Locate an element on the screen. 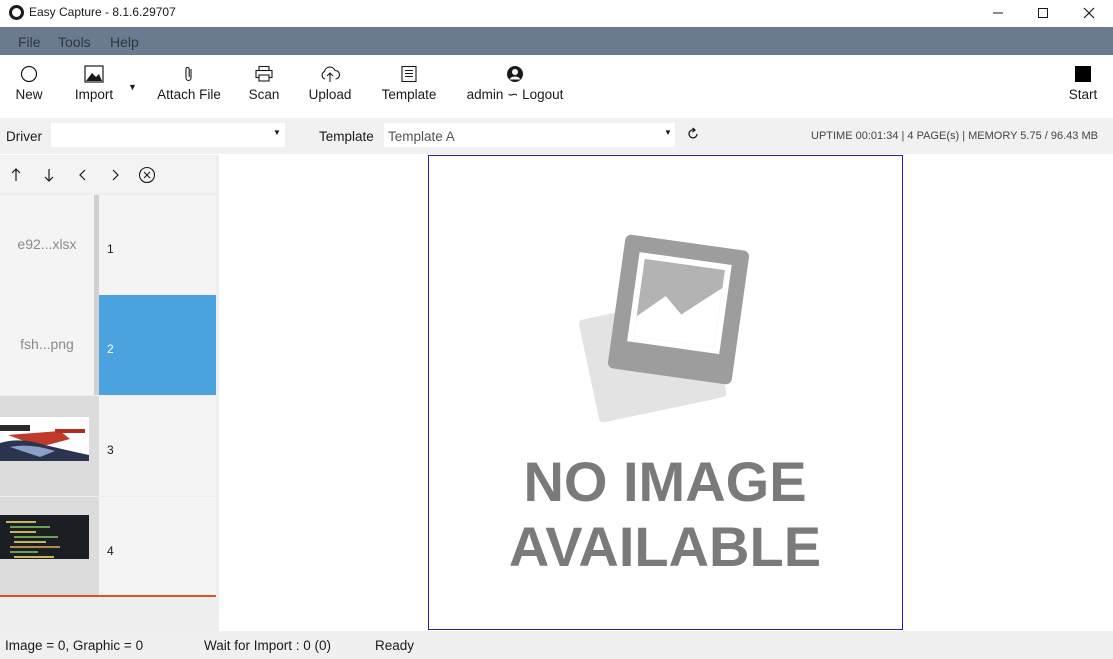  ready-status: Ready is located at coordinates (395, 645).